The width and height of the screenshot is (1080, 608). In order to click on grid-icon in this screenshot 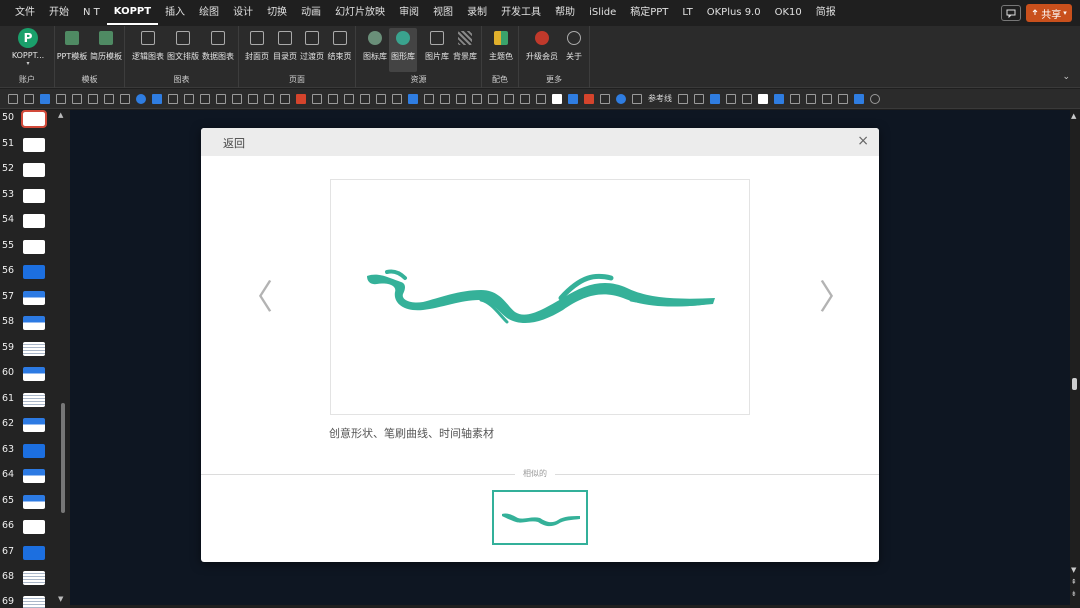, I will do `click(795, 98)`.